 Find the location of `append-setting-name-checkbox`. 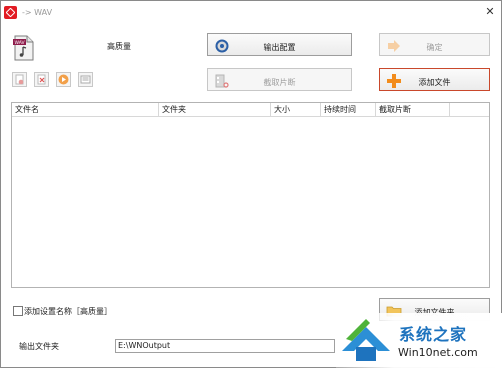

append-setting-name-checkbox is located at coordinates (18, 311).